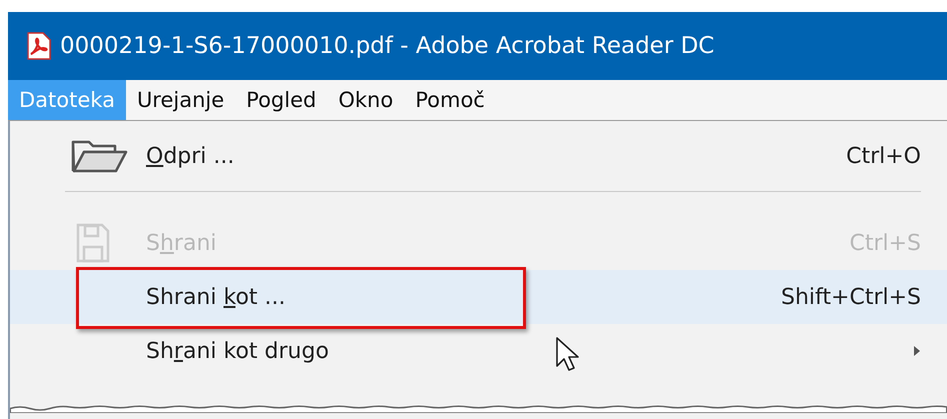 This screenshot has width=947, height=419. Describe the element at coordinates (387, 46) in the screenshot. I see `window-title: 0000219-1-S6-17000010.pdf - Adobe Acrobat Reader DC` at that location.